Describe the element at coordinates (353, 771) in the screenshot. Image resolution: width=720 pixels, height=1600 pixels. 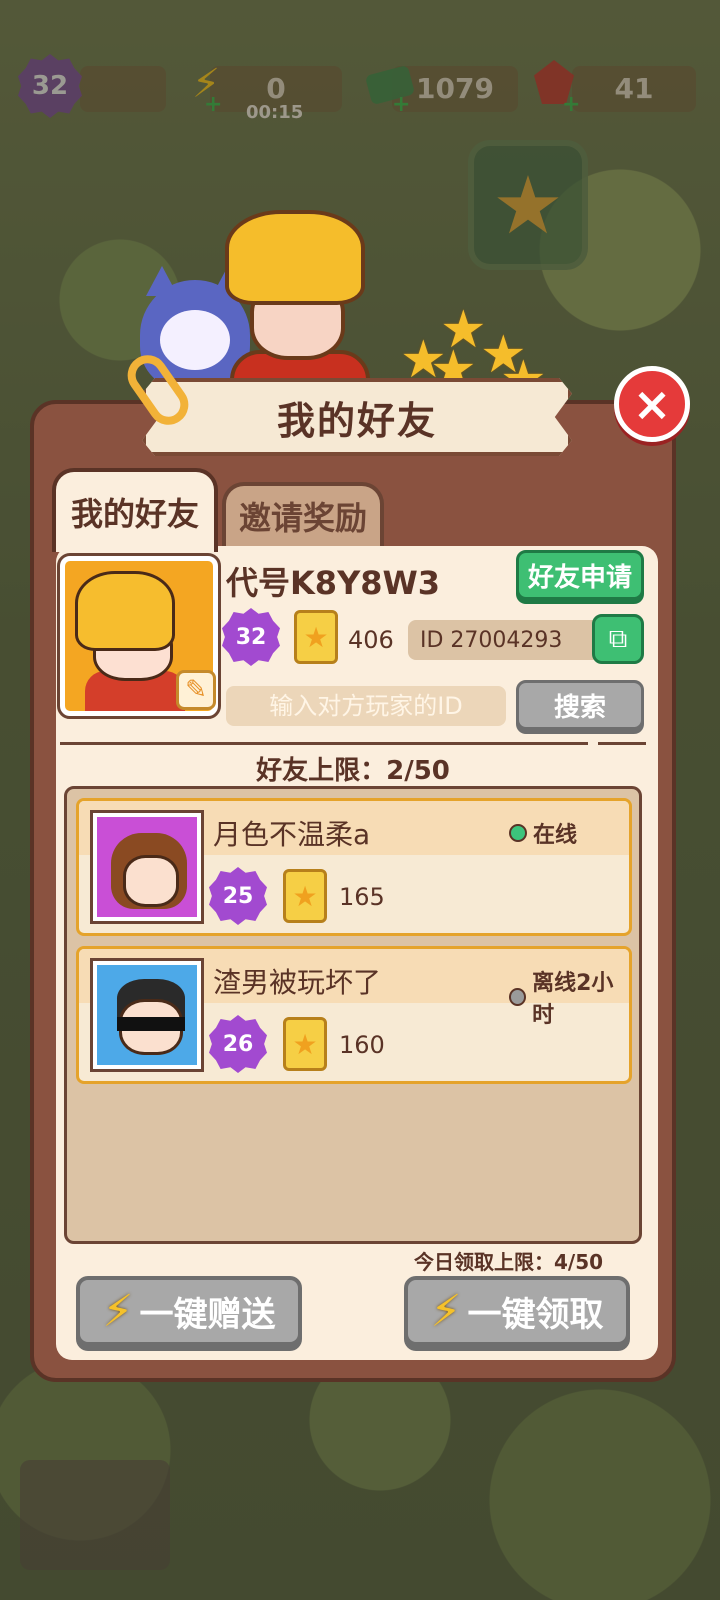
I see `friend-limit-text: 好友上限：2/50` at that location.